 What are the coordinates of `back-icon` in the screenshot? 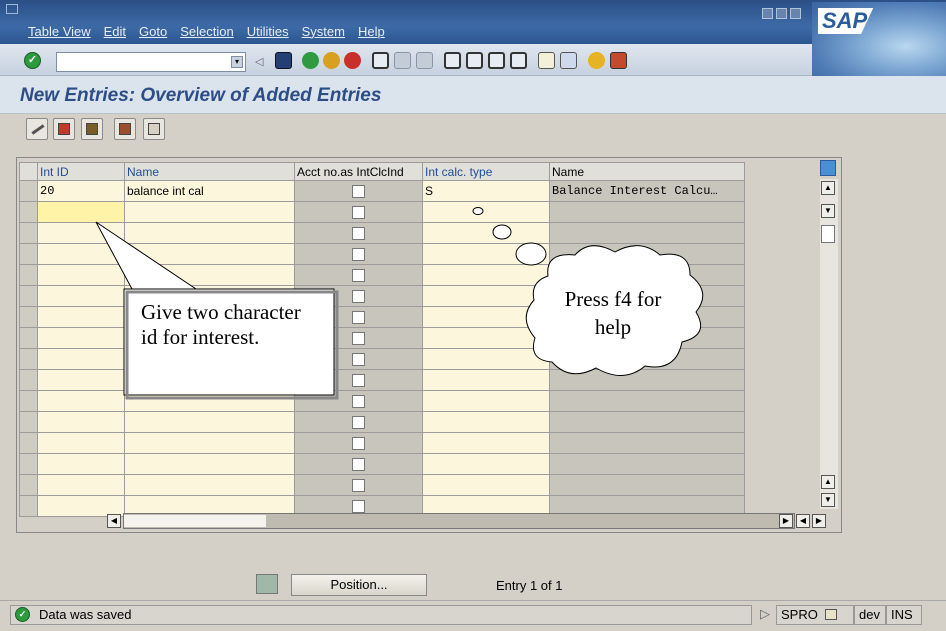 It's located at (310, 60).